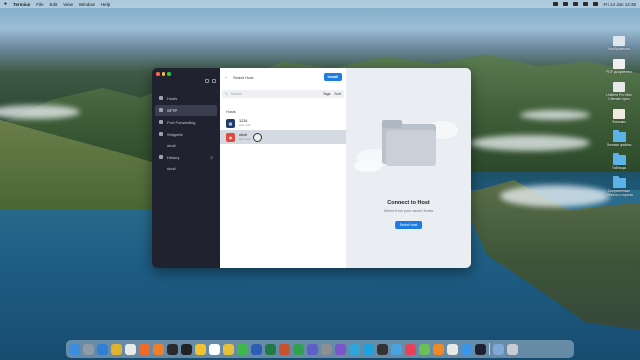  Describe the element at coordinates (186, 169) in the screenshot. I see `sidebar-history-ubuli: ubuli` at that location.